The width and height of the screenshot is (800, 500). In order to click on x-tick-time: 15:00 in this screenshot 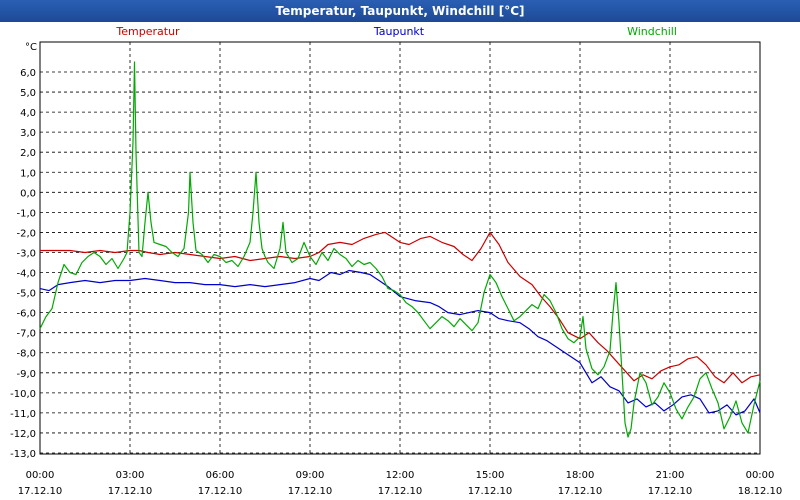, I will do `click(490, 475)`.